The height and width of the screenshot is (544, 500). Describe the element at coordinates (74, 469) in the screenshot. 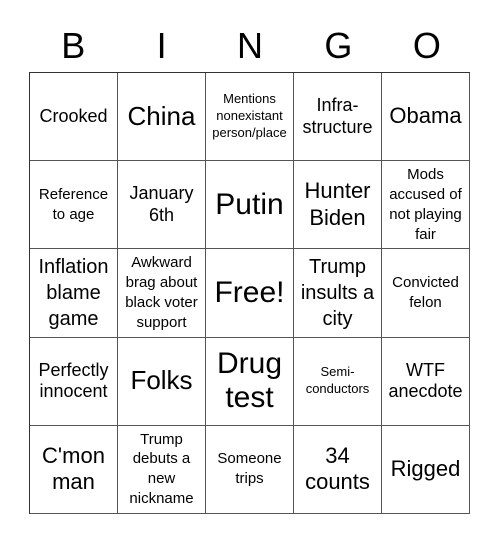

I see `bingo-cell: C'mon man` at that location.